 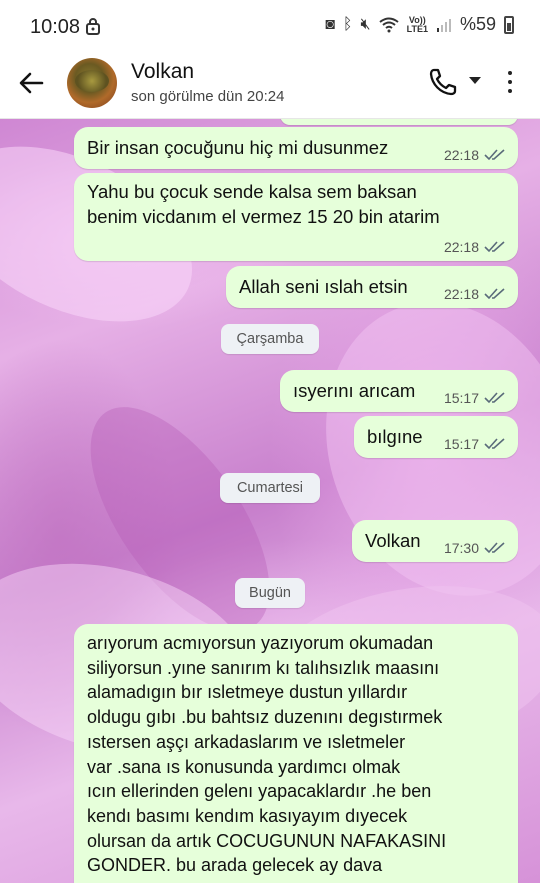 I want to click on message-text: Allah seni ıslah etsin, so click(x=323, y=286).